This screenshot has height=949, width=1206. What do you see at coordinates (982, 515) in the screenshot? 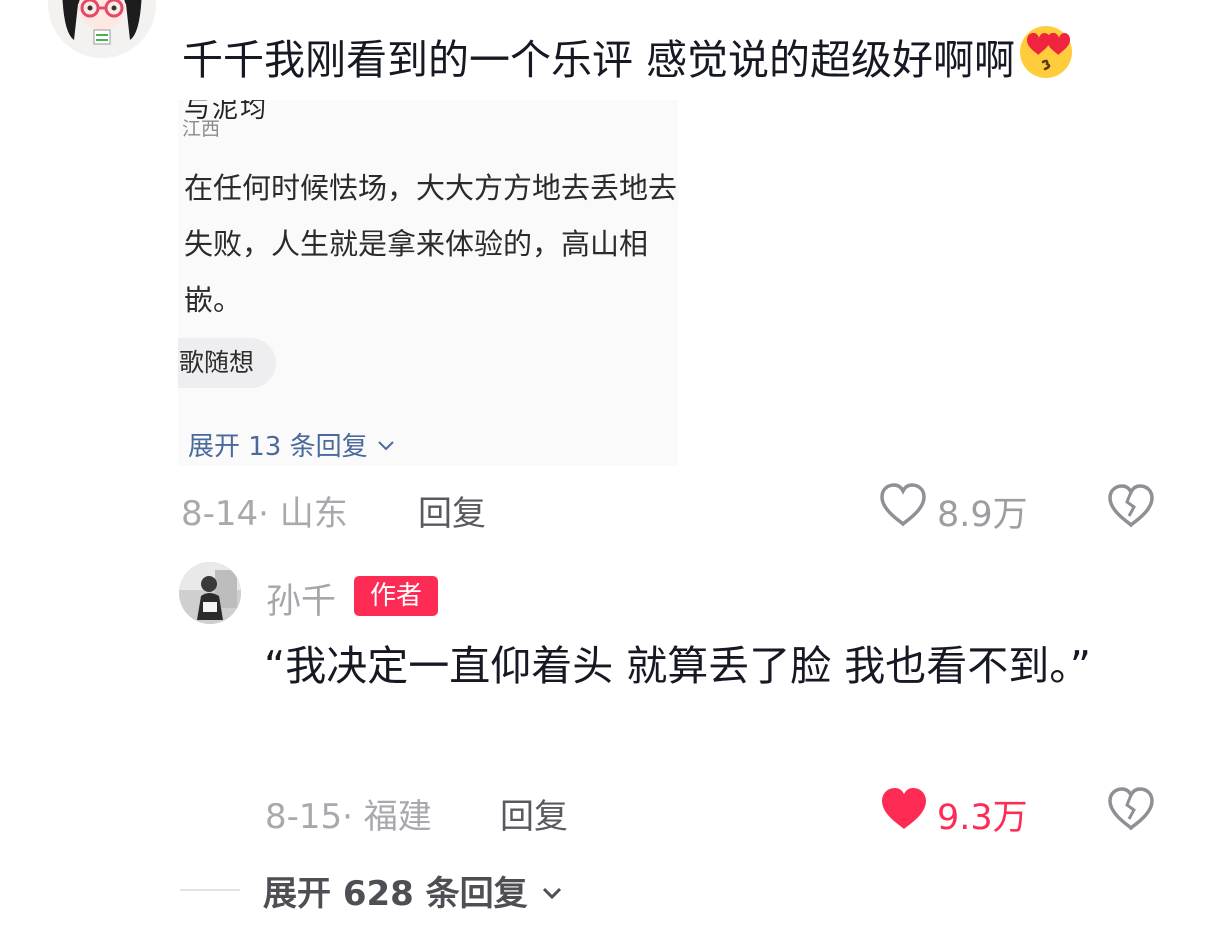
I see `like-count: 8.9万` at bounding box center [982, 515].